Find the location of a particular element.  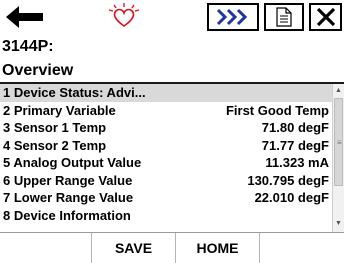

save-button: SAVE is located at coordinates (134, 248).